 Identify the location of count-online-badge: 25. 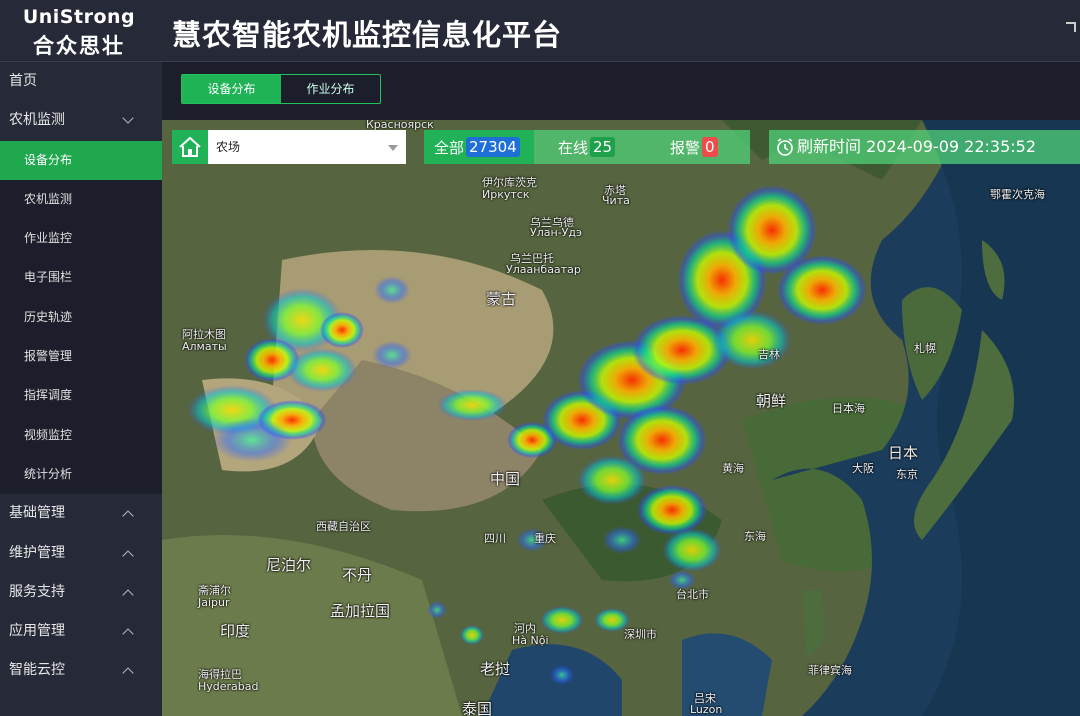
(603, 147).